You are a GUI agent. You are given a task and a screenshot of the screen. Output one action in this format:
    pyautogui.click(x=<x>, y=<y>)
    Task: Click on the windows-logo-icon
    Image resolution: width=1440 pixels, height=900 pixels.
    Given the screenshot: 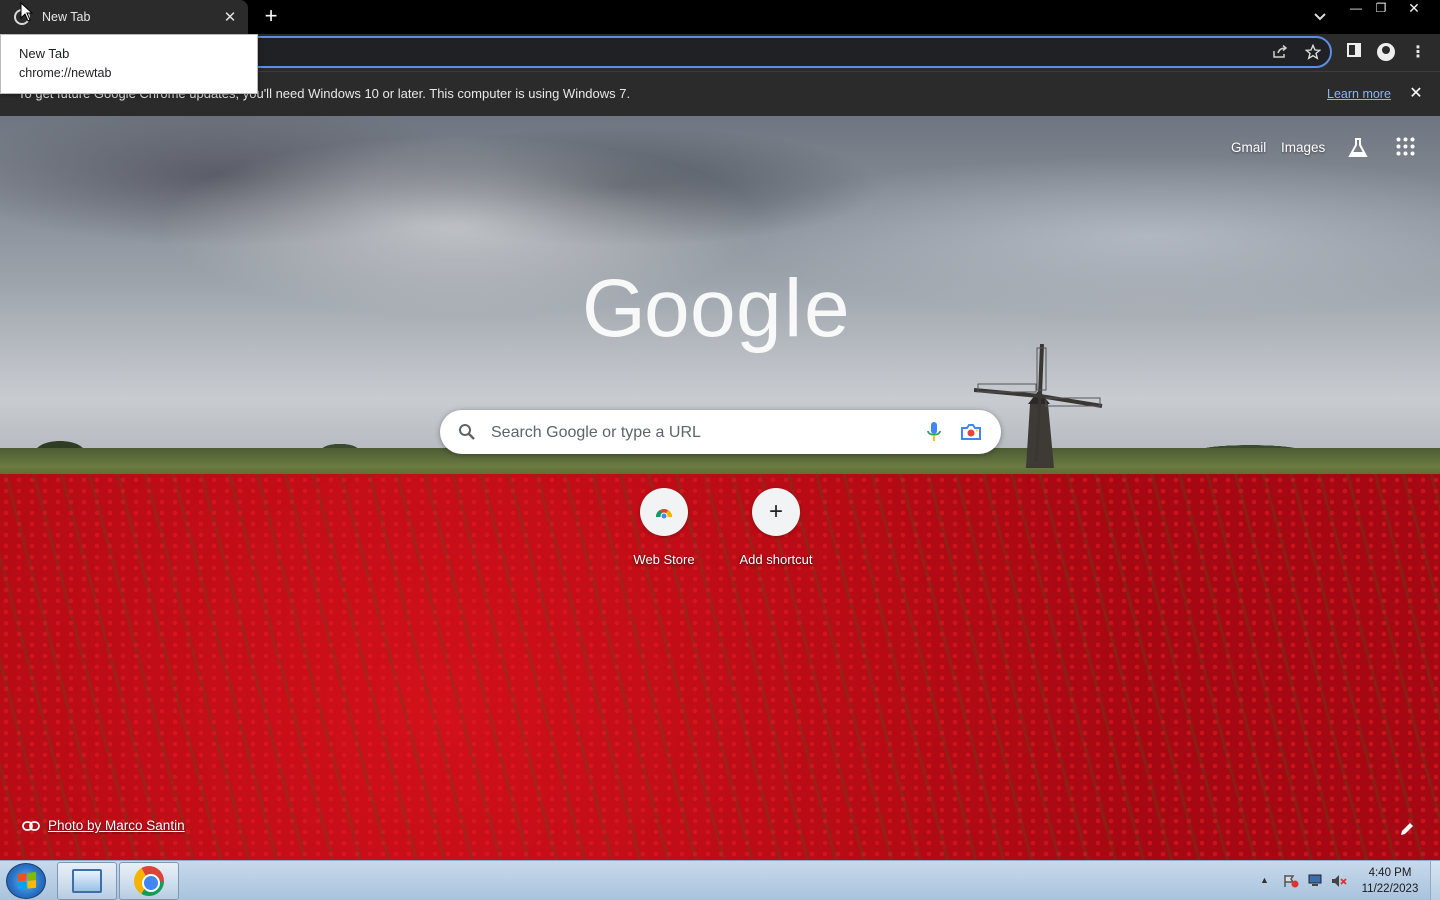 What is the action you would take?
    pyautogui.click(x=27, y=881)
    